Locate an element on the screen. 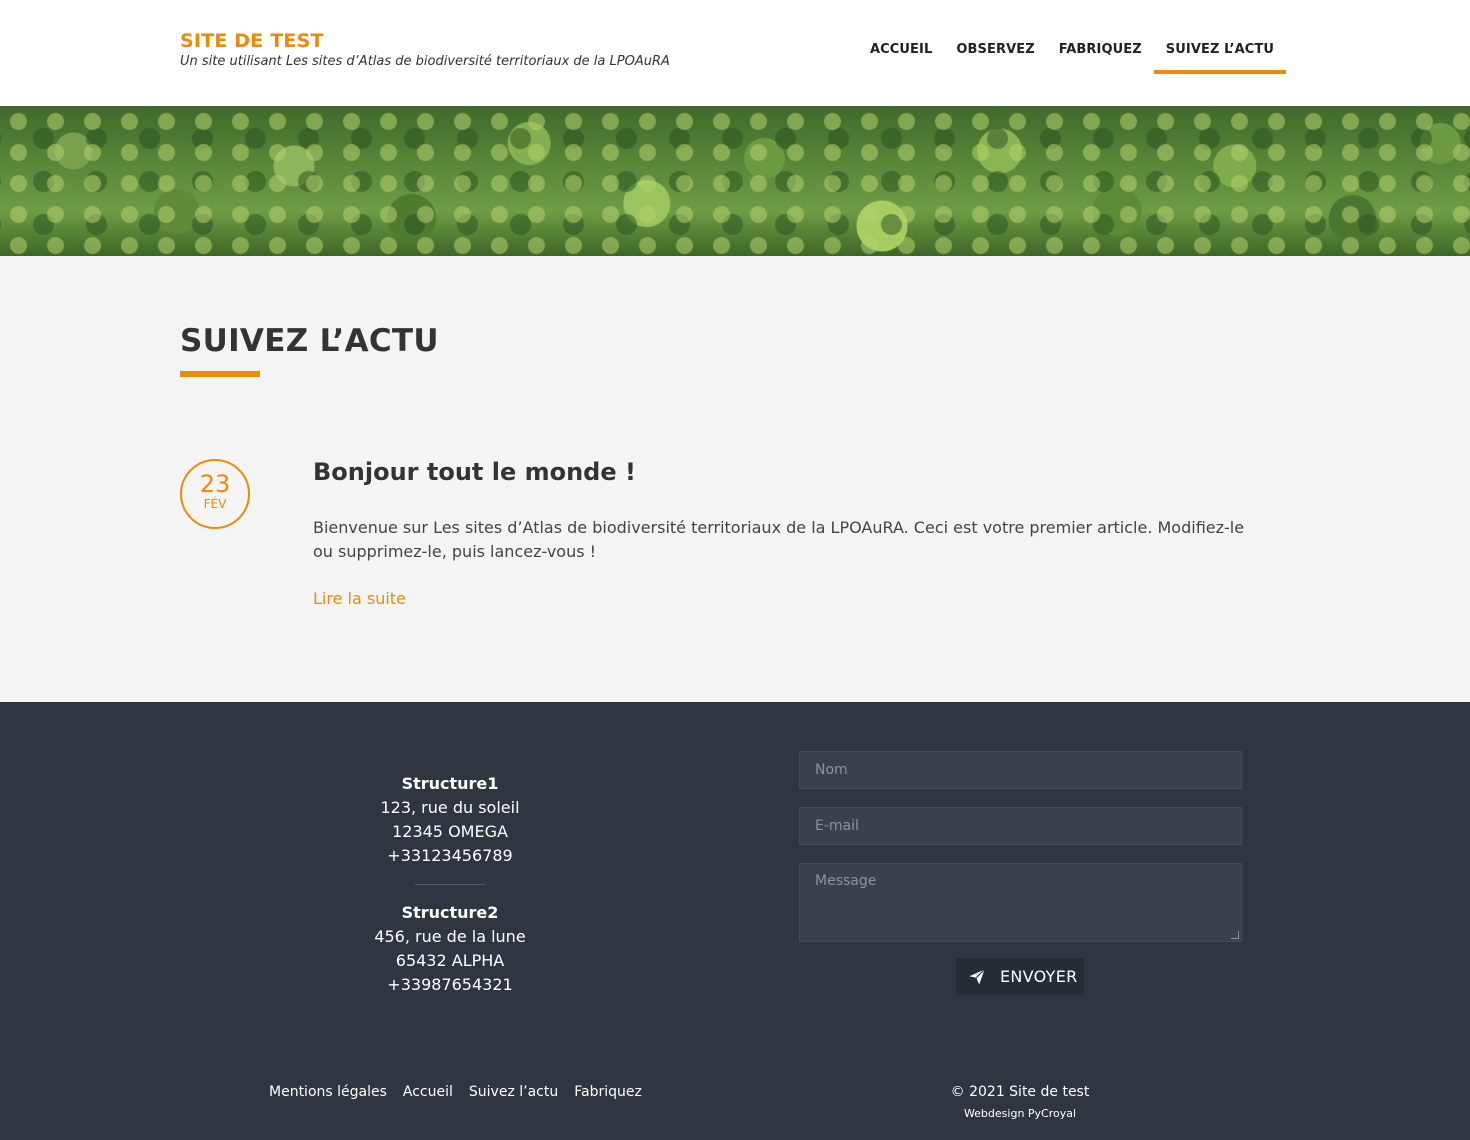 This screenshot has height=1140, width=1470. contact-city: 65432 ALPHA is located at coordinates (450, 960).